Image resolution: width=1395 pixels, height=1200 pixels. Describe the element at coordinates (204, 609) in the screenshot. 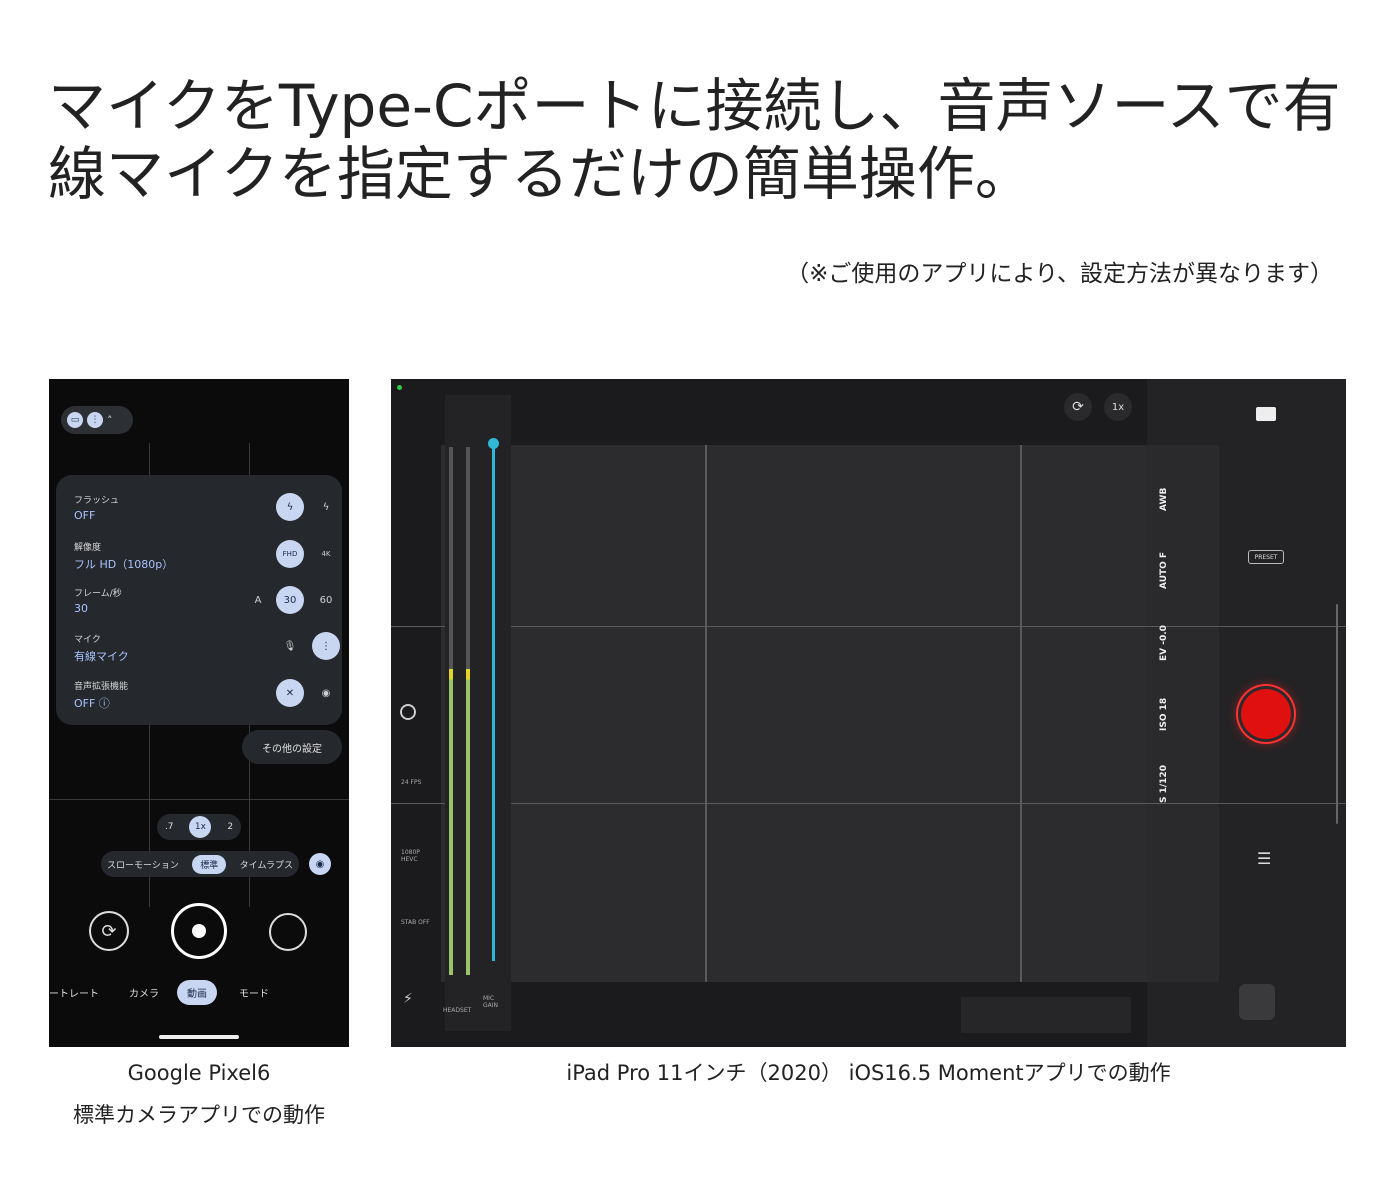

I see `setting-fps: フレーム/秒 30 A 30 60` at that location.